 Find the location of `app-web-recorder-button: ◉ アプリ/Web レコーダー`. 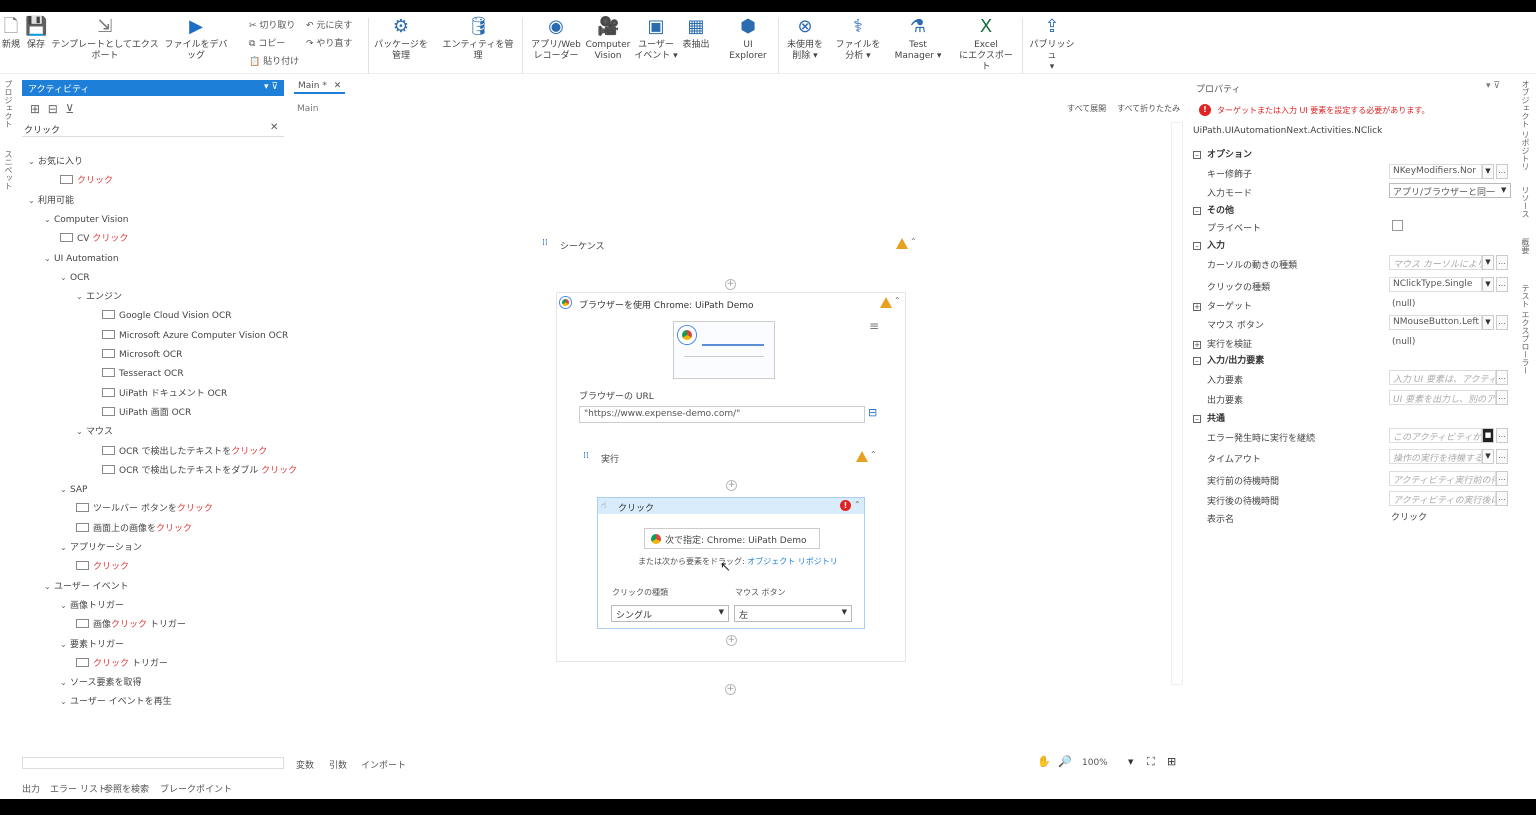

app-web-recorder-button: ◉ アプリ/Web レコーダー is located at coordinates (556, 39).